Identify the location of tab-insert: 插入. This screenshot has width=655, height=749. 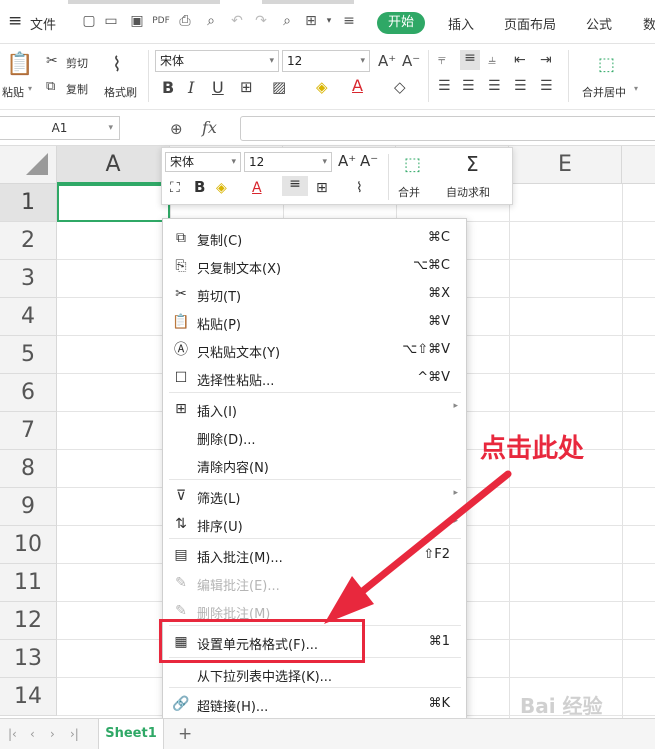
(461, 23).